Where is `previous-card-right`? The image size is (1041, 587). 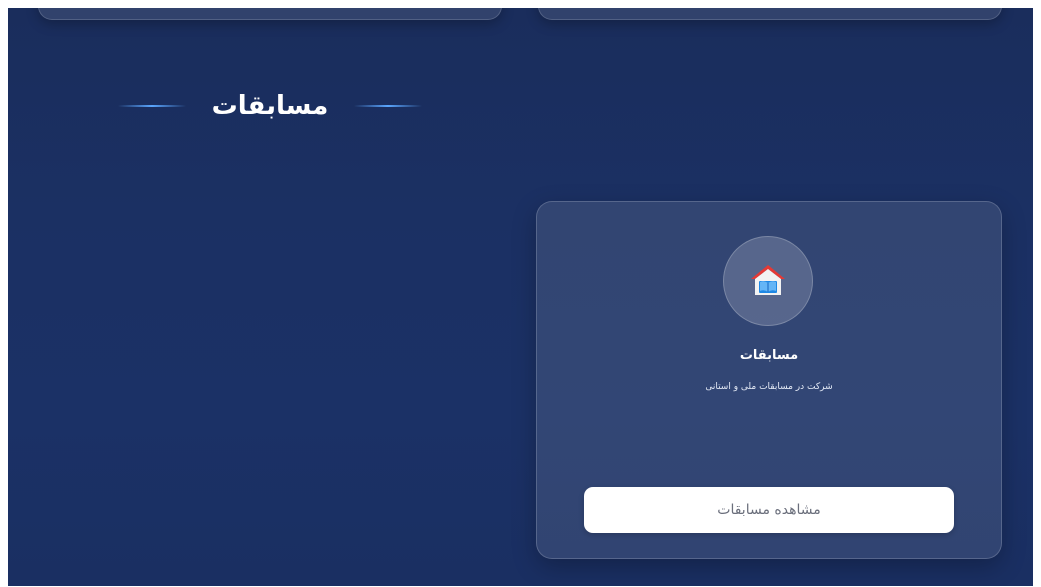
previous-card-right is located at coordinates (770, 14).